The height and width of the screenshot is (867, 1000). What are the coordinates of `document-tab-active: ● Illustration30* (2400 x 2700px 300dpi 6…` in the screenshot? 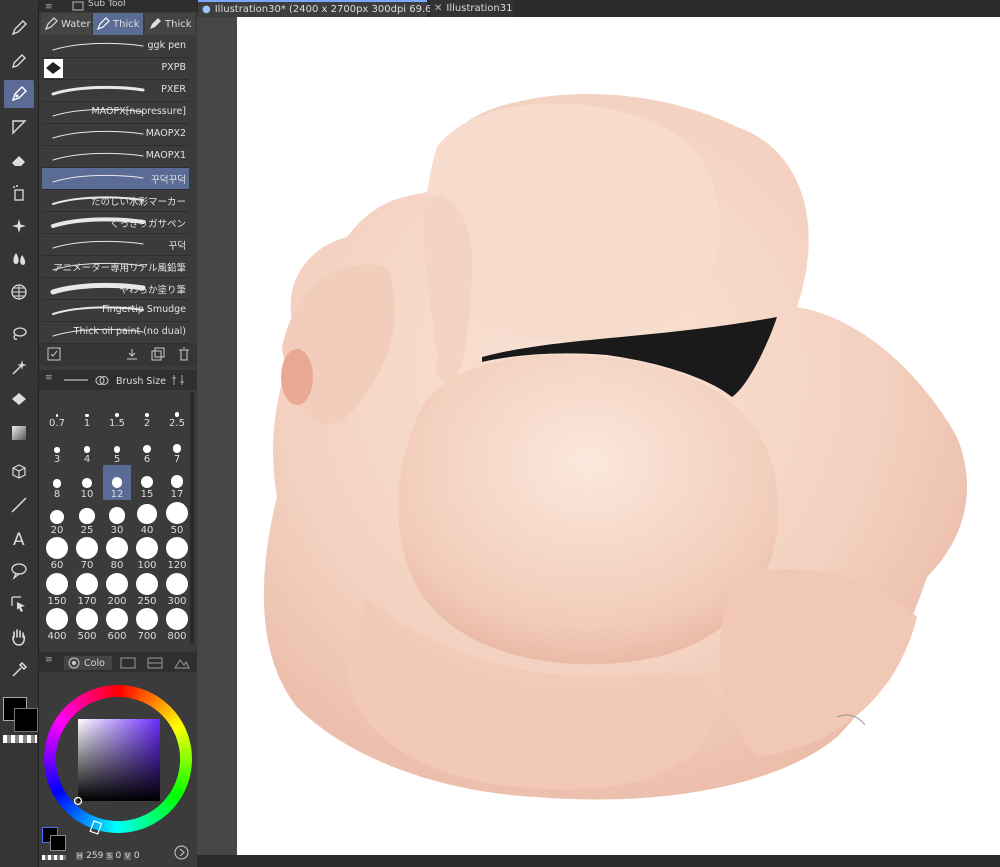 It's located at (321, 8).